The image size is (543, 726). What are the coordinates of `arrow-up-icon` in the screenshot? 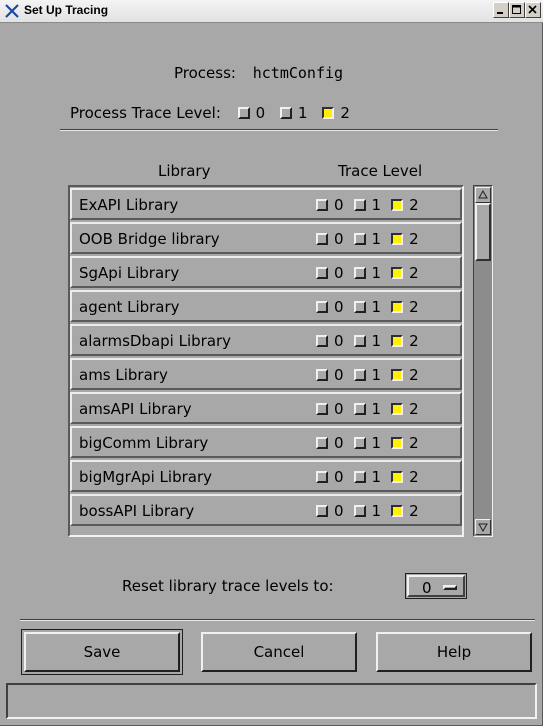 It's located at (483, 194).